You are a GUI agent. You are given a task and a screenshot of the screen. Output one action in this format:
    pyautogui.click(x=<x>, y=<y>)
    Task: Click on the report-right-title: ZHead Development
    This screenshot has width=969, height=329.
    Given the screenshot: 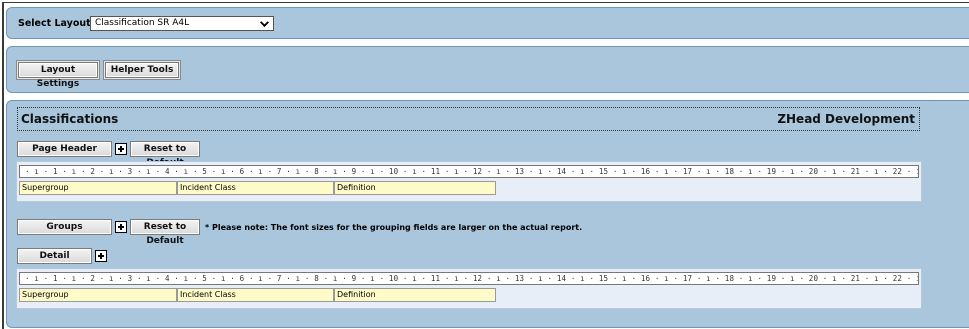 What is the action you would take?
    pyautogui.click(x=846, y=119)
    